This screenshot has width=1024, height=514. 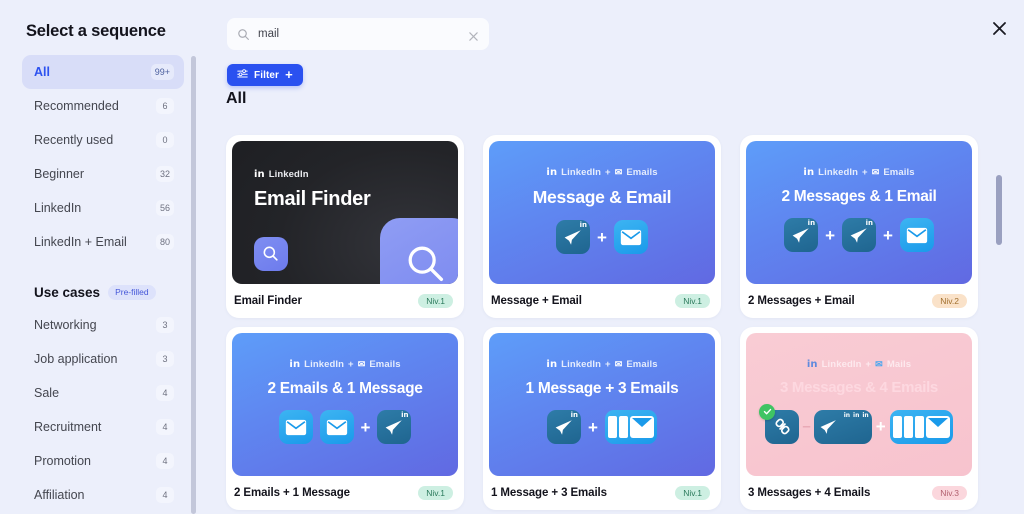 I want to click on sidebar-item-count: 3, so click(x=165, y=359).